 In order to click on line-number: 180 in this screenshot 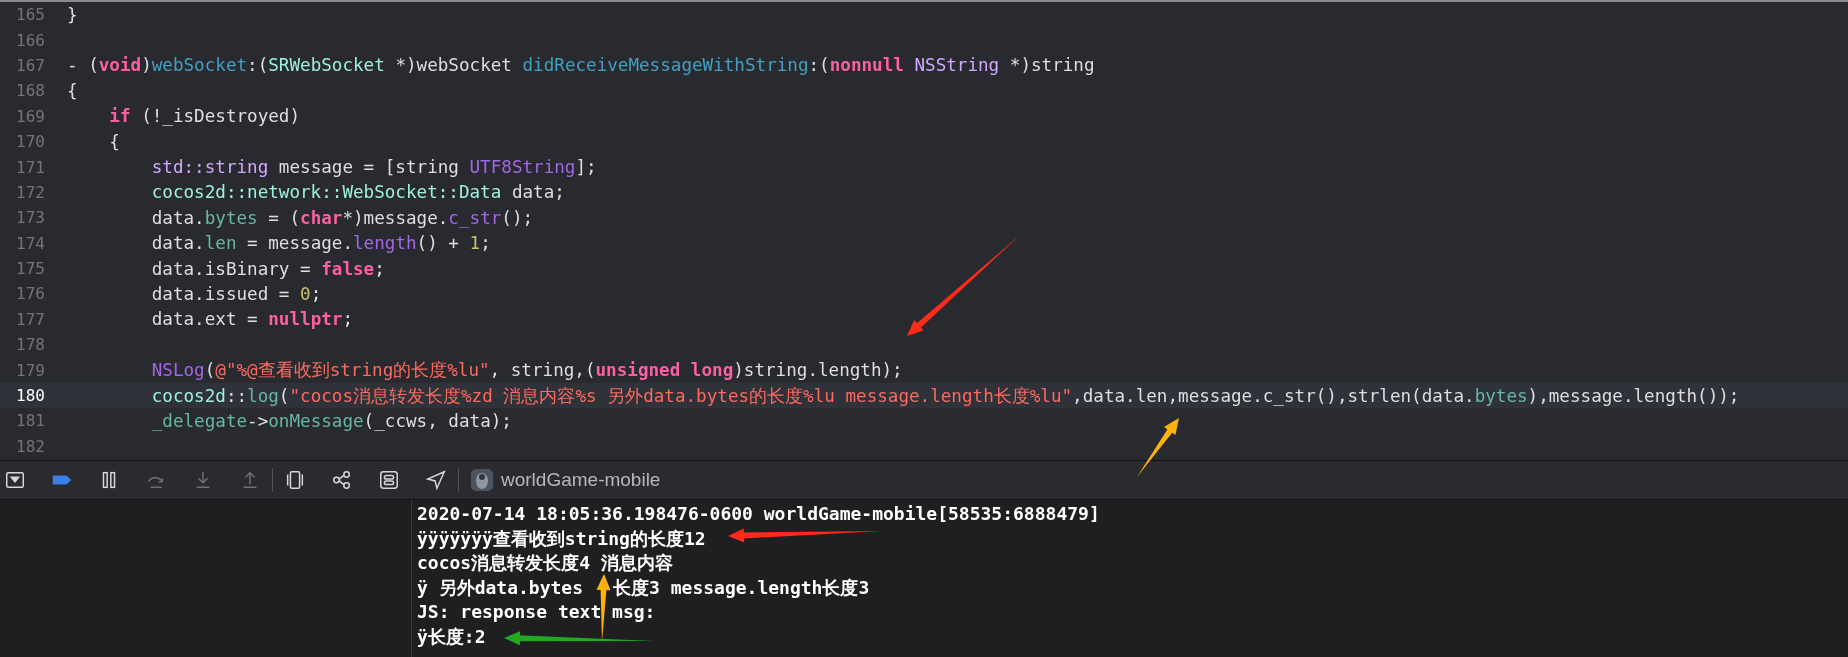, I will do `click(30, 396)`.